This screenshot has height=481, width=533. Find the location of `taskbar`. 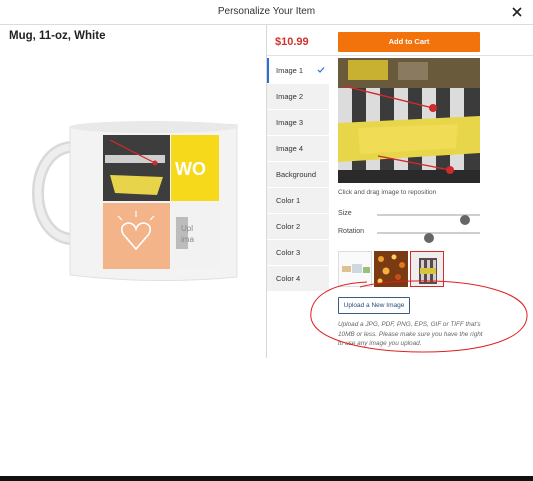

taskbar is located at coordinates (266, 478).